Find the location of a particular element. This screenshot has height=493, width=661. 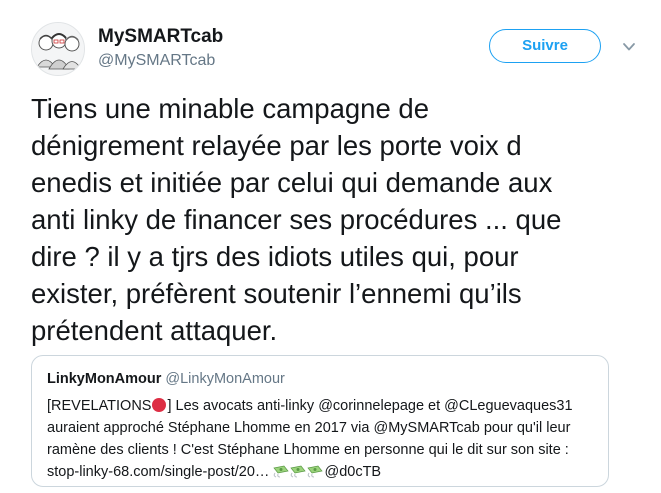

quoted-mention: @d0cTB is located at coordinates (352, 472).